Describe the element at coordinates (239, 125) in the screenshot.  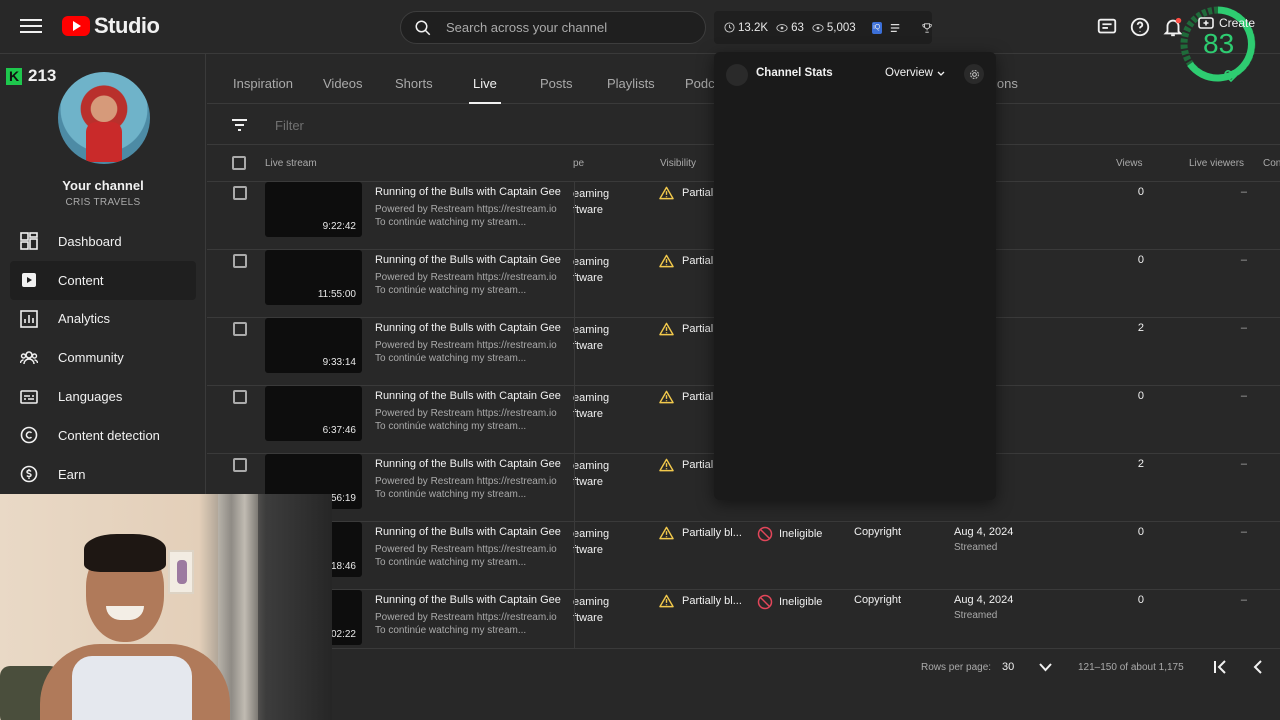
I see `filter-icon` at that location.